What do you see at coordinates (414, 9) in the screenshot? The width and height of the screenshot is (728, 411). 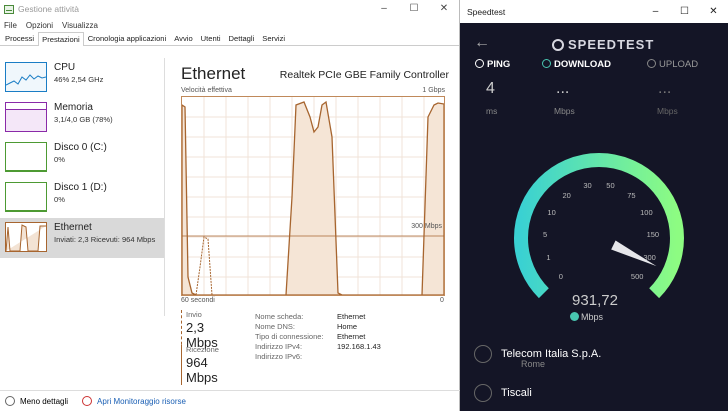 I see `maximize-icon: ☐` at bounding box center [414, 9].